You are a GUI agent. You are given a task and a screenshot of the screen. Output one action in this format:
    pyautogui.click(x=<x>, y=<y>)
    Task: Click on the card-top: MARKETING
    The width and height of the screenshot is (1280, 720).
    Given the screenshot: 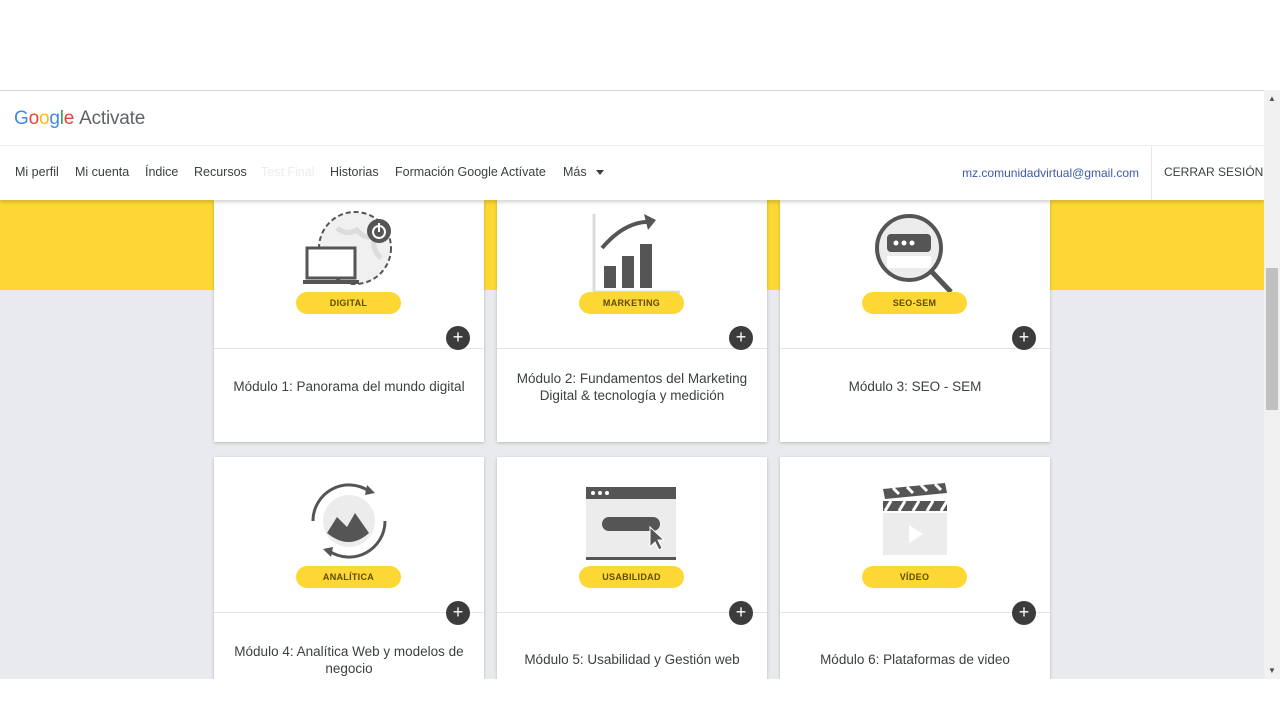 What is the action you would take?
    pyautogui.click(x=632, y=274)
    